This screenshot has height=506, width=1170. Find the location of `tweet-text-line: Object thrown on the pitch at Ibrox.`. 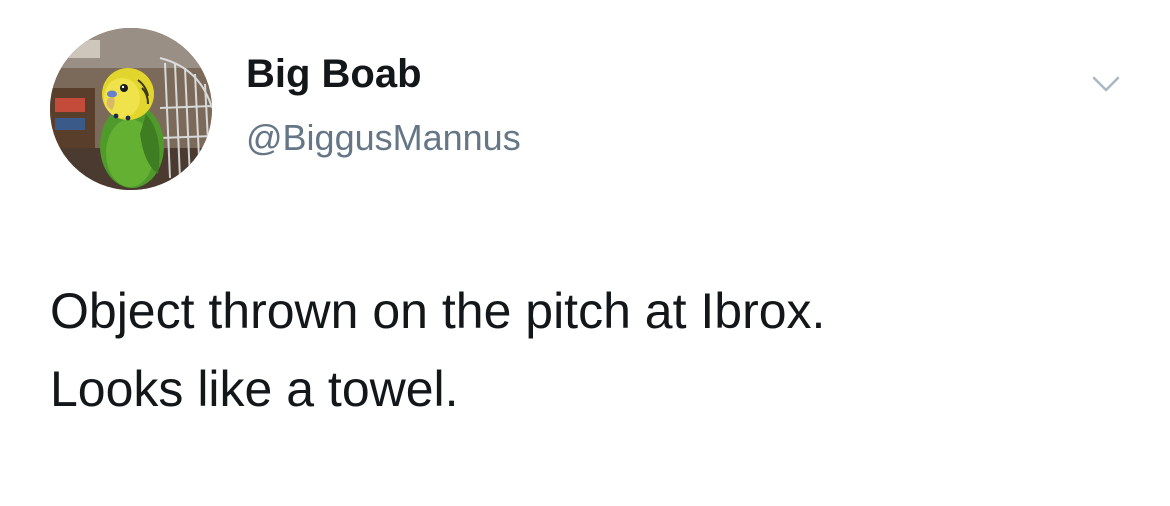

tweet-text-line: Object thrown on the pitch at Ibrox. is located at coordinates (438, 311).